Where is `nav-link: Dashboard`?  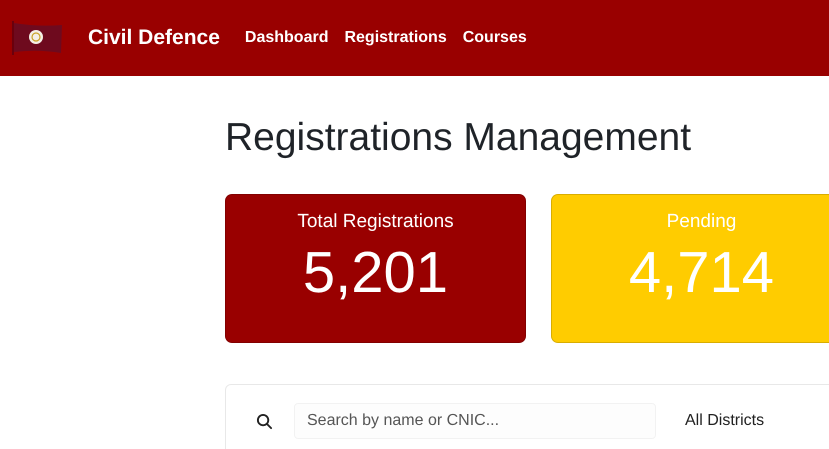
nav-link: Dashboard is located at coordinates (286, 38).